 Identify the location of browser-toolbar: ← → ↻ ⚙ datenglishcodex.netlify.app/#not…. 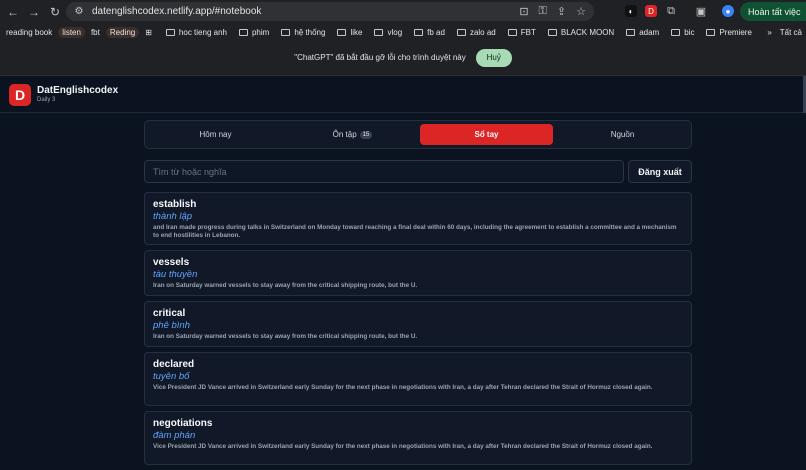
(403, 12).